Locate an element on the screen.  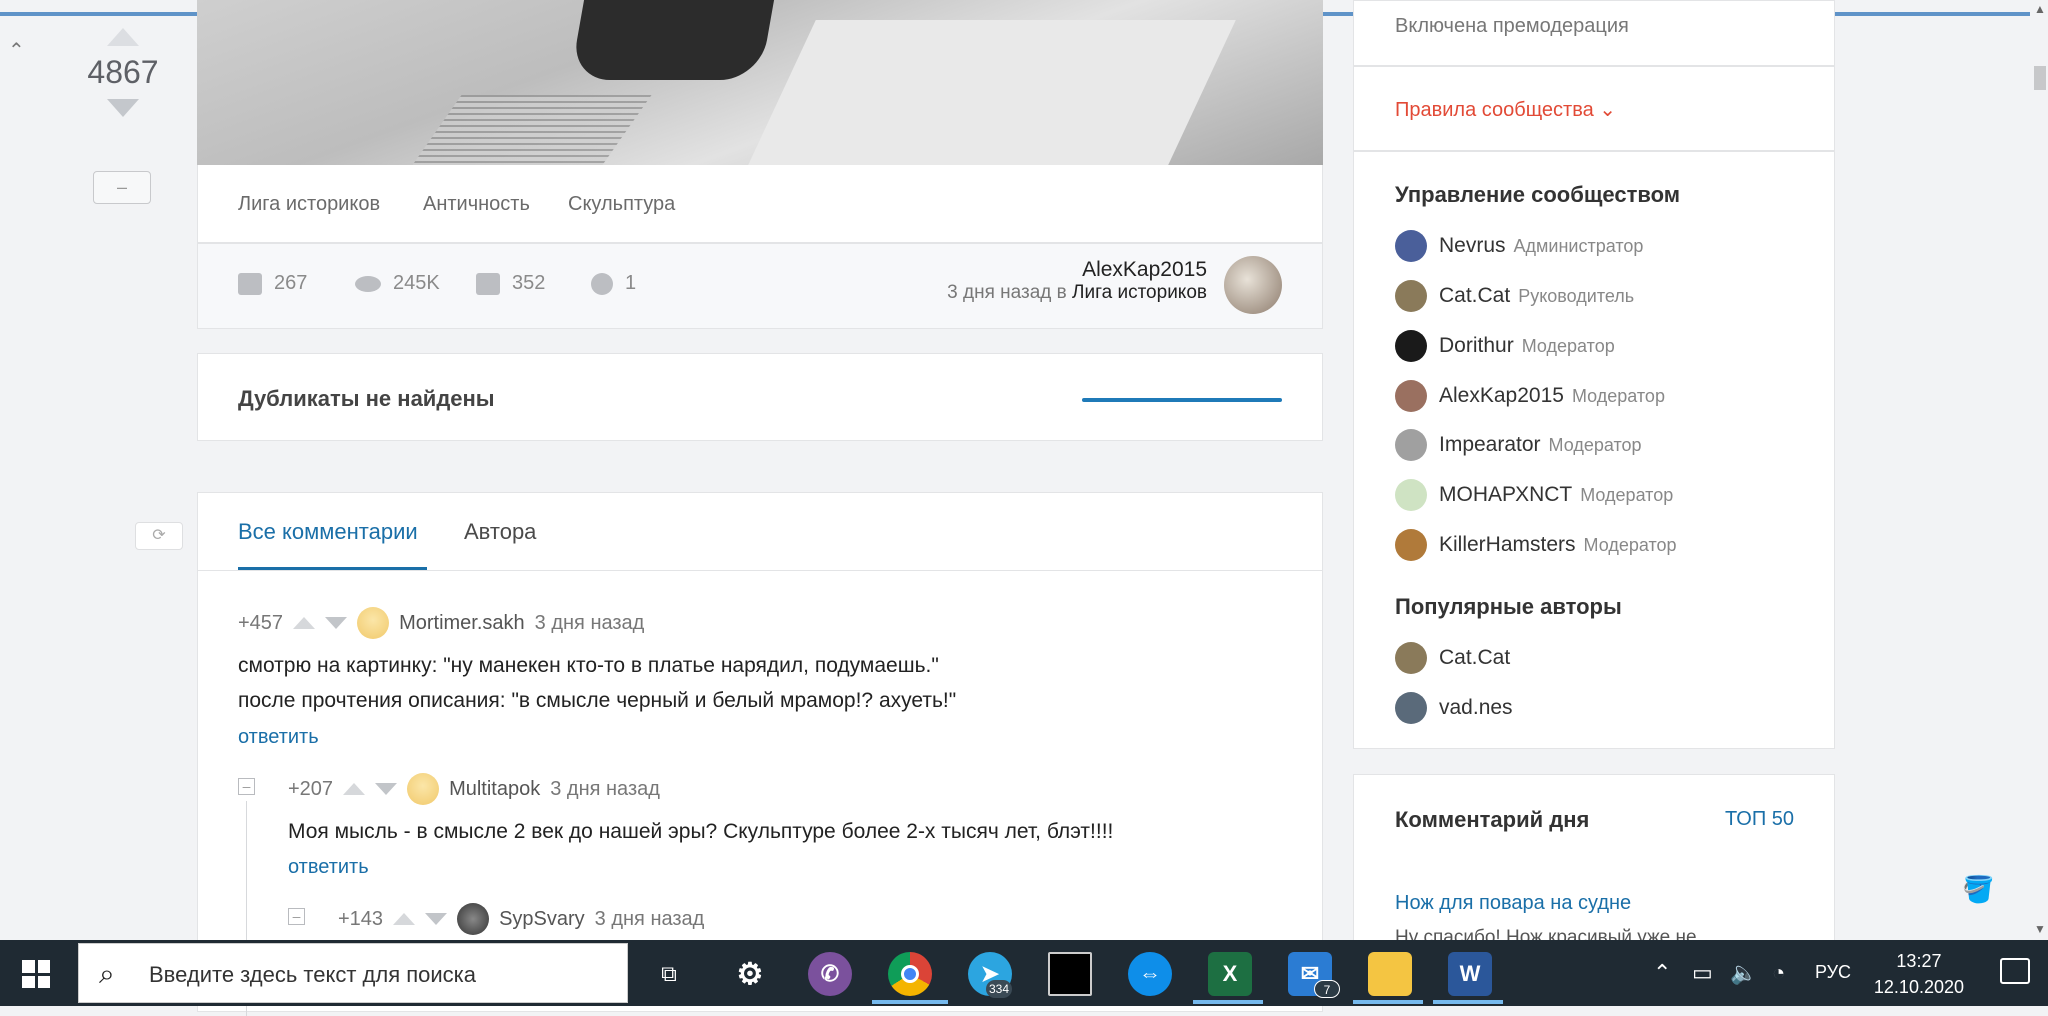
language-indicator: РУС is located at coordinates (1833, 972).